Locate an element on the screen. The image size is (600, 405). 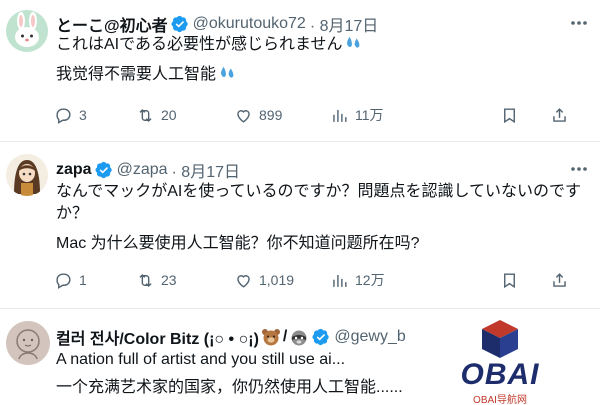
retweet-button: 23 is located at coordinates (185, 280).